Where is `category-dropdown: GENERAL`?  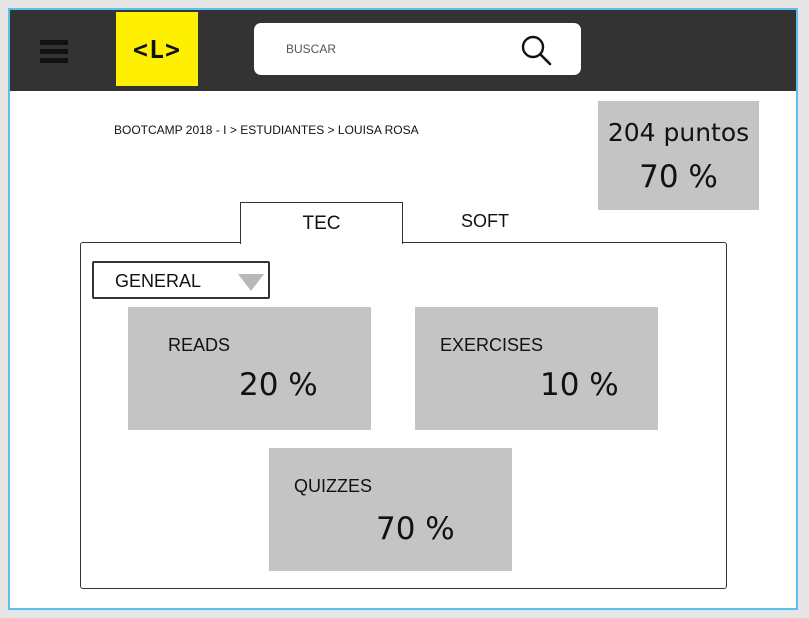
category-dropdown: GENERAL is located at coordinates (181, 280).